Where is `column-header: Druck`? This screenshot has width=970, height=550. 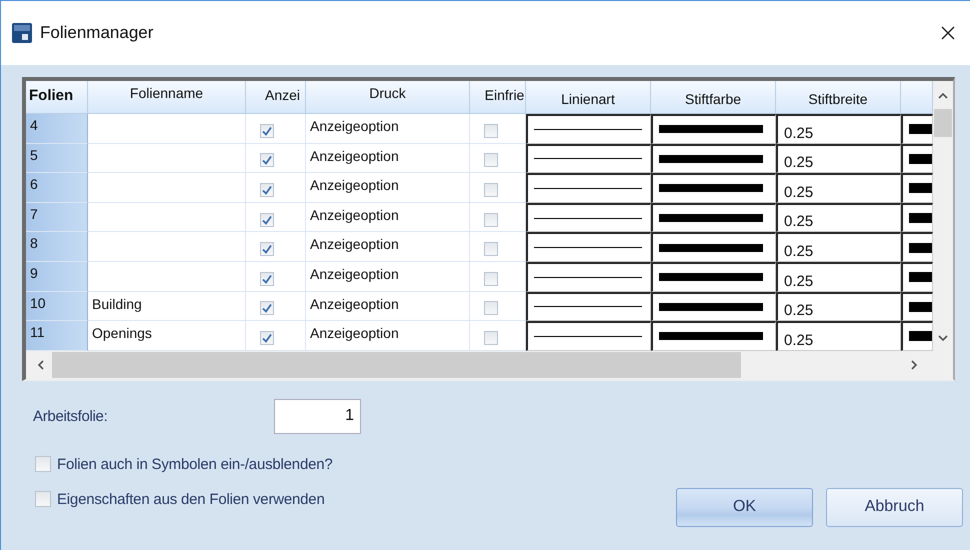
column-header: Druck is located at coordinates (388, 97).